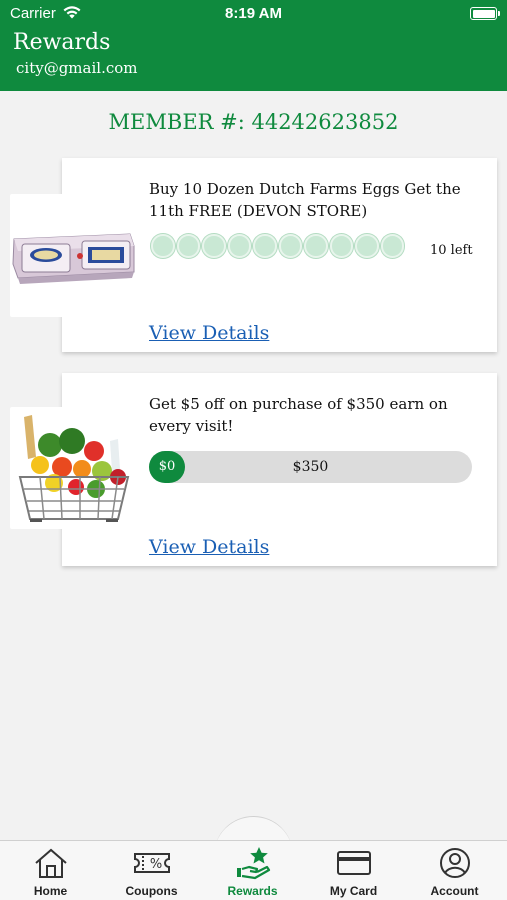 This screenshot has height=900, width=507. Describe the element at coordinates (74, 468) in the screenshot. I see `grocery-basket-image` at that location.